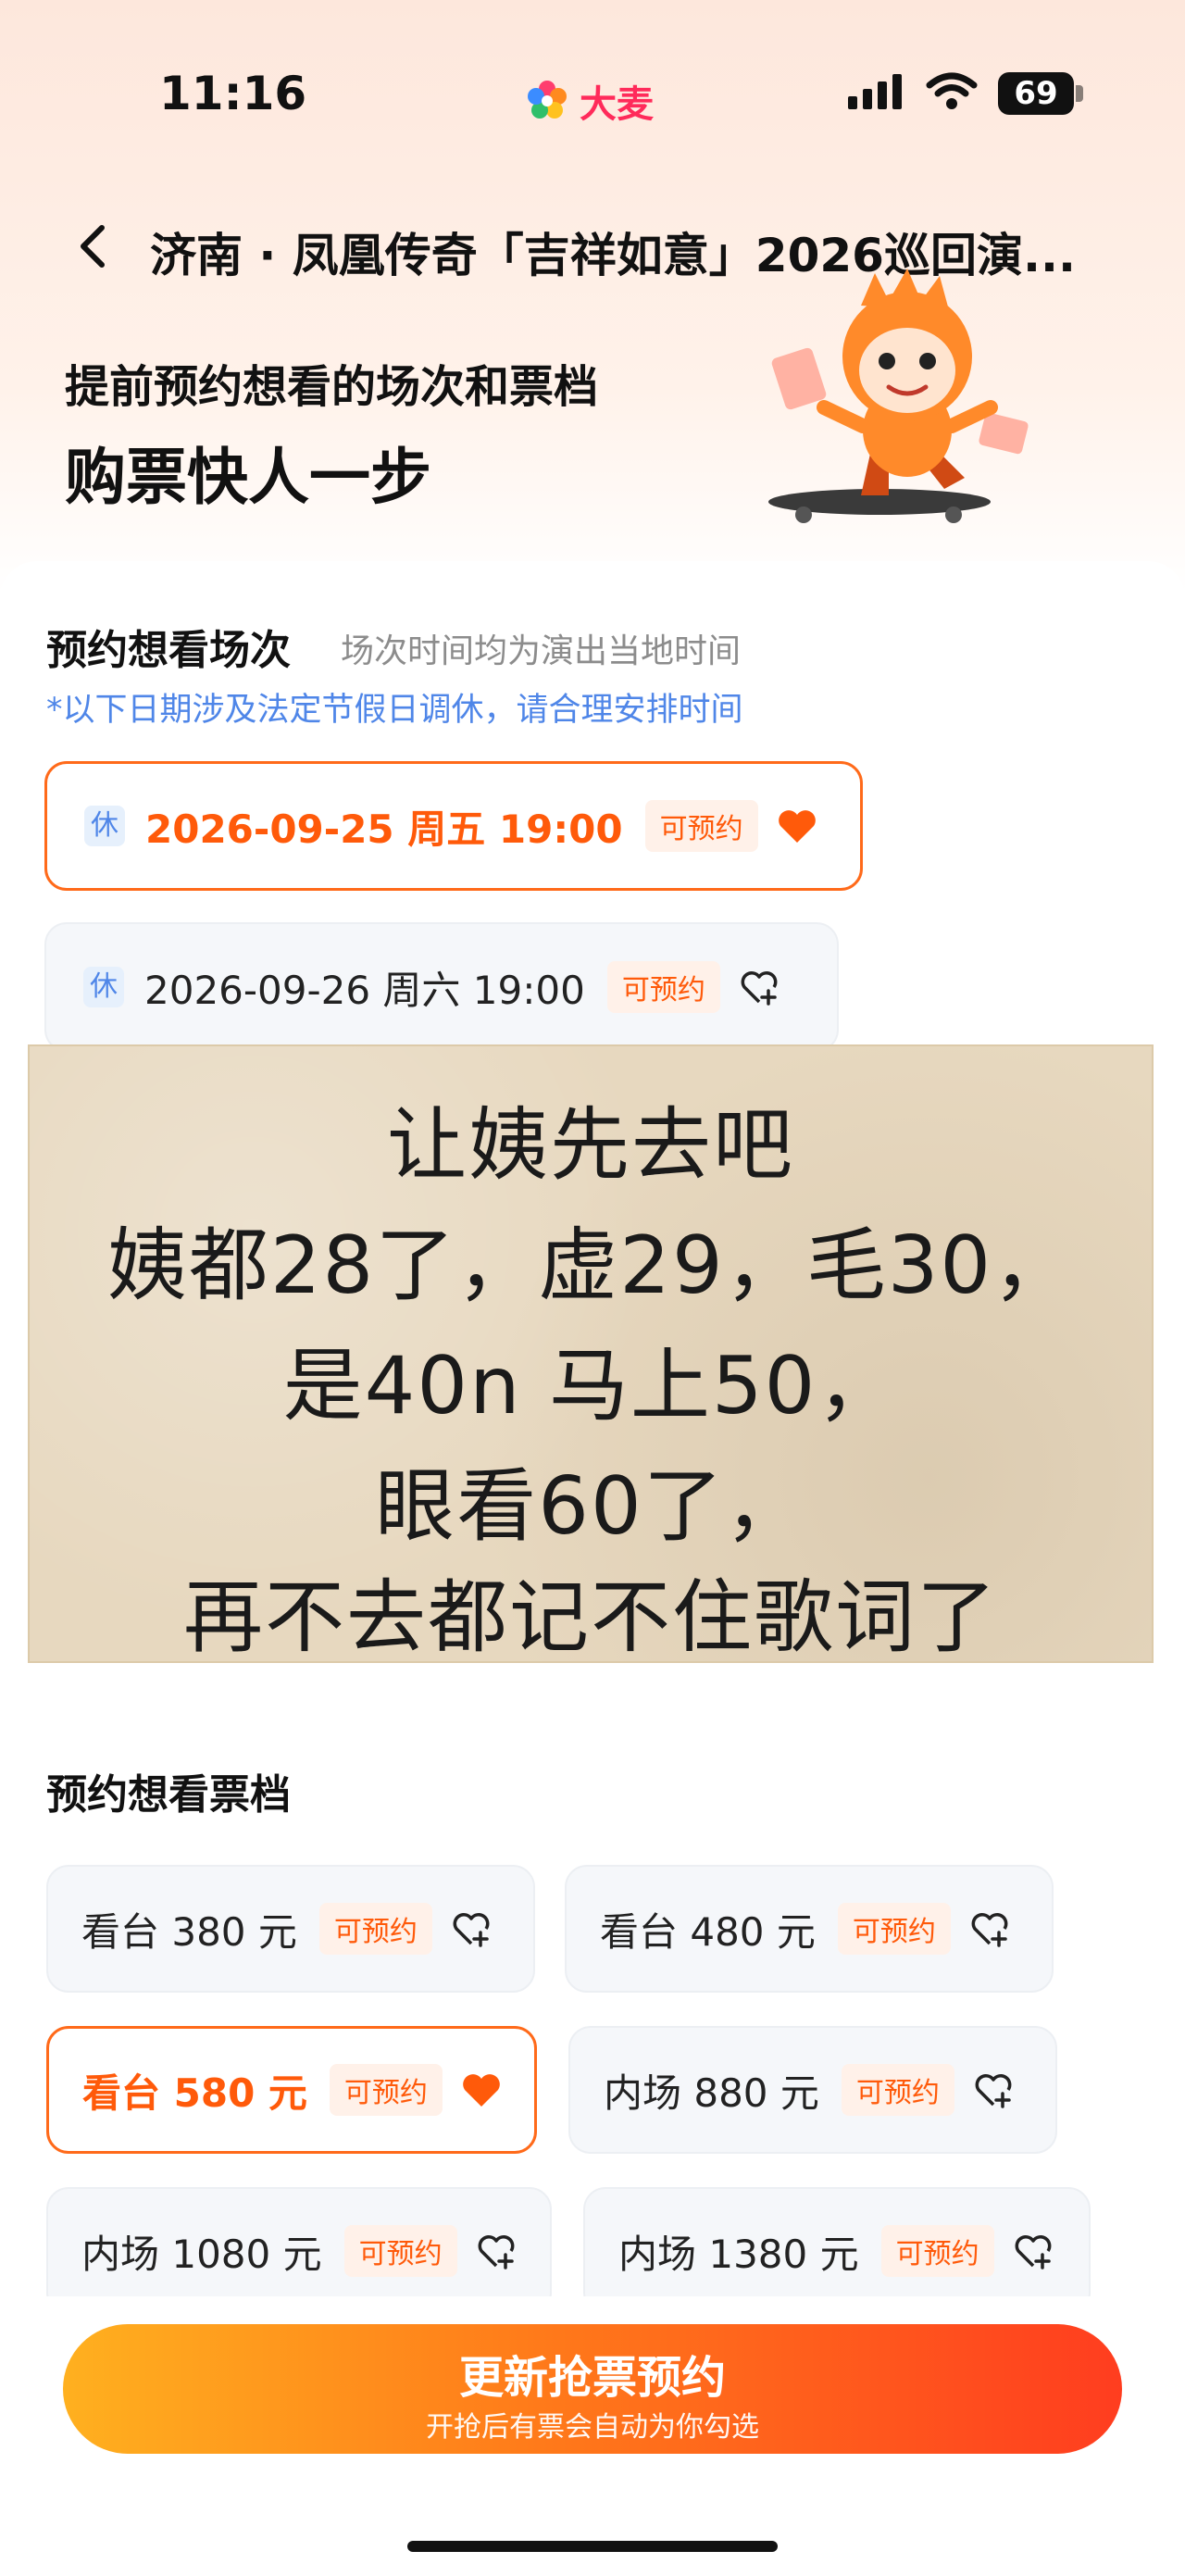 The height and width of the screenshot is (2576, 1185). I want to click on ticket-option: 看台 480 元 可预约, so click(809, 1929).